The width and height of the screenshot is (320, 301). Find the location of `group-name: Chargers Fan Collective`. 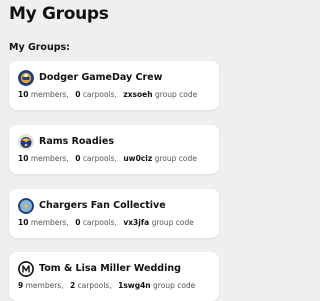

group-name: Chargers Fan Collective is located at coordinates (102, 205).